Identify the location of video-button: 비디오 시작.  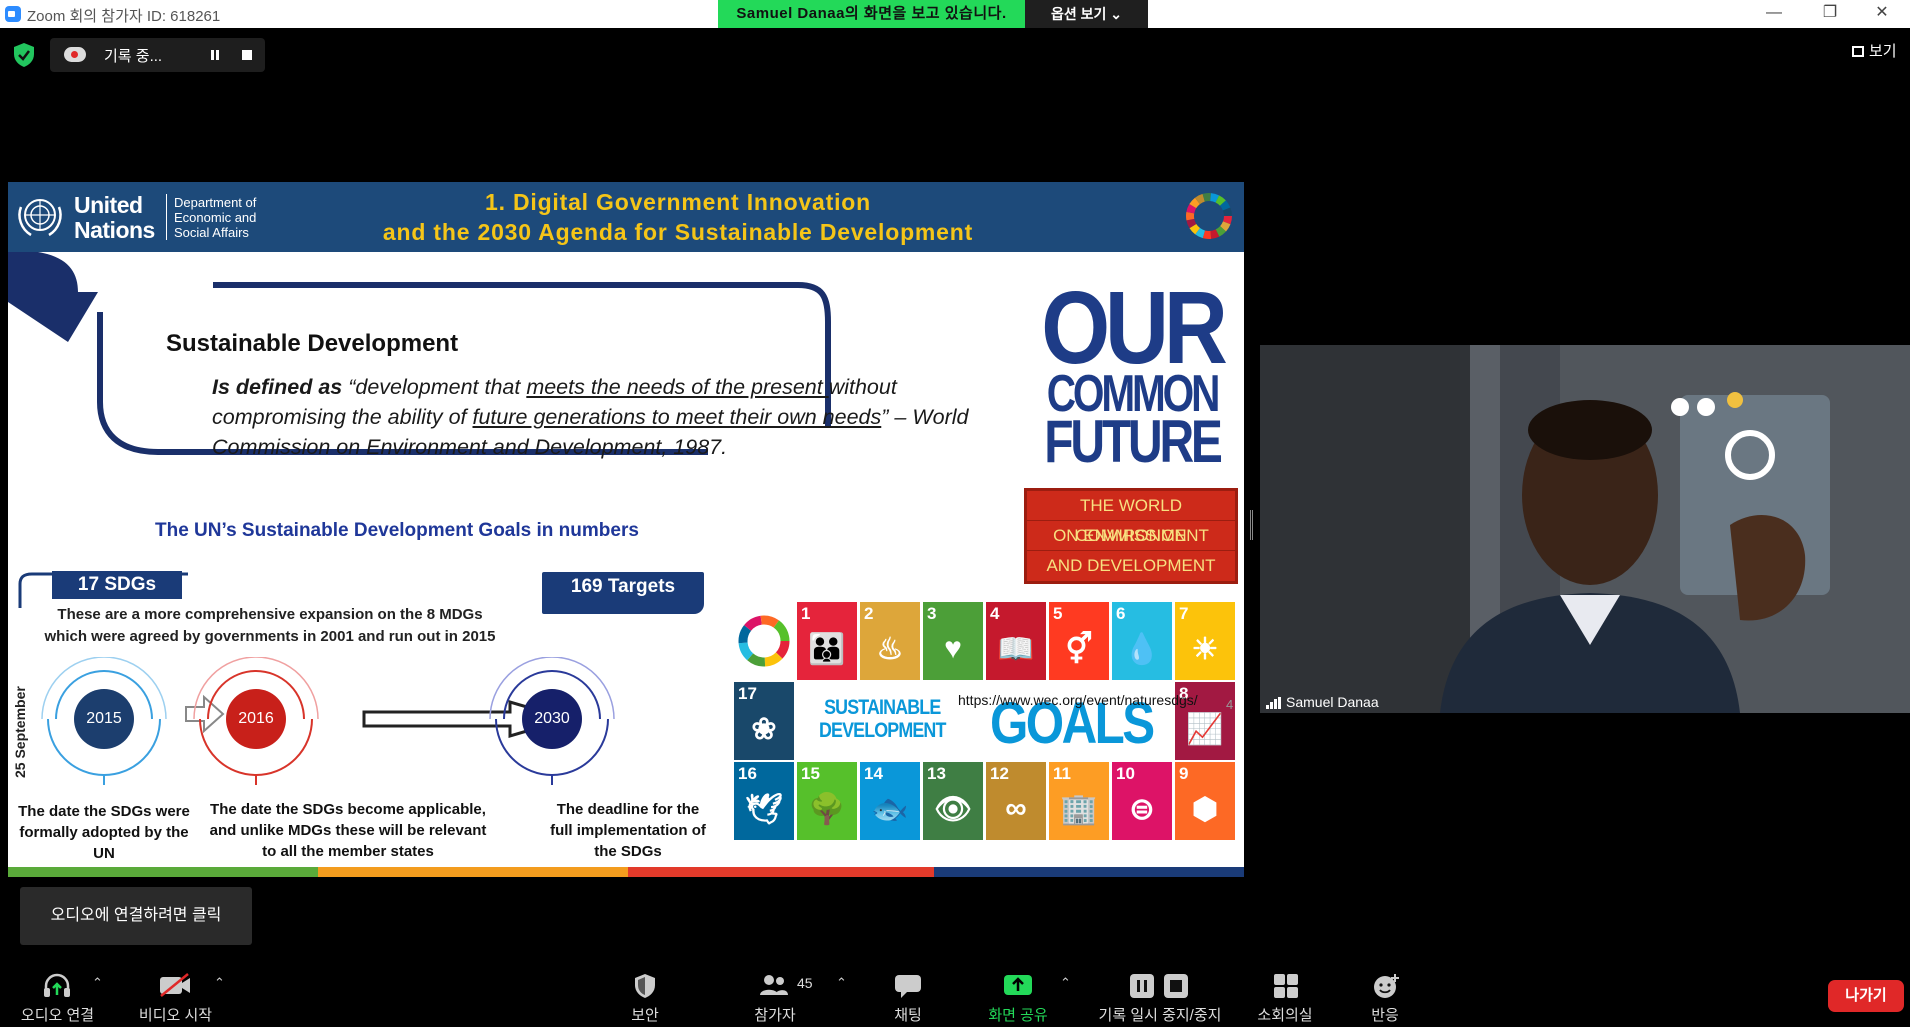
(175, 991).